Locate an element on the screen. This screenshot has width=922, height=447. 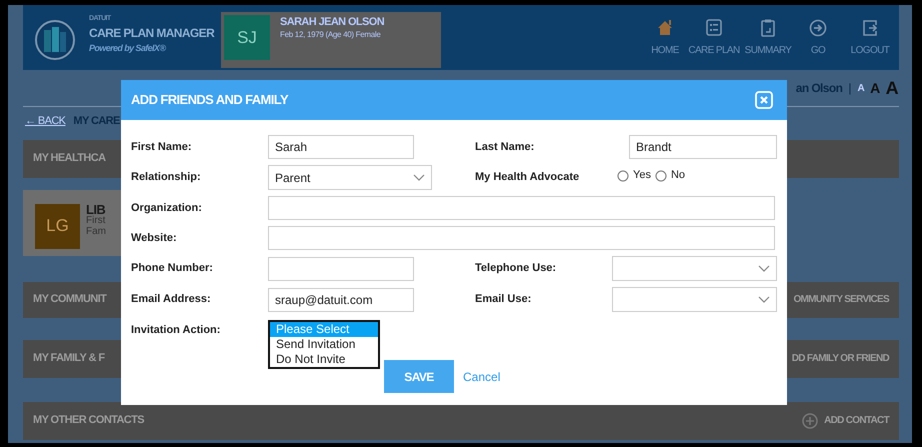
field-label: Telephone Use: is located at coordinates (516, 268).